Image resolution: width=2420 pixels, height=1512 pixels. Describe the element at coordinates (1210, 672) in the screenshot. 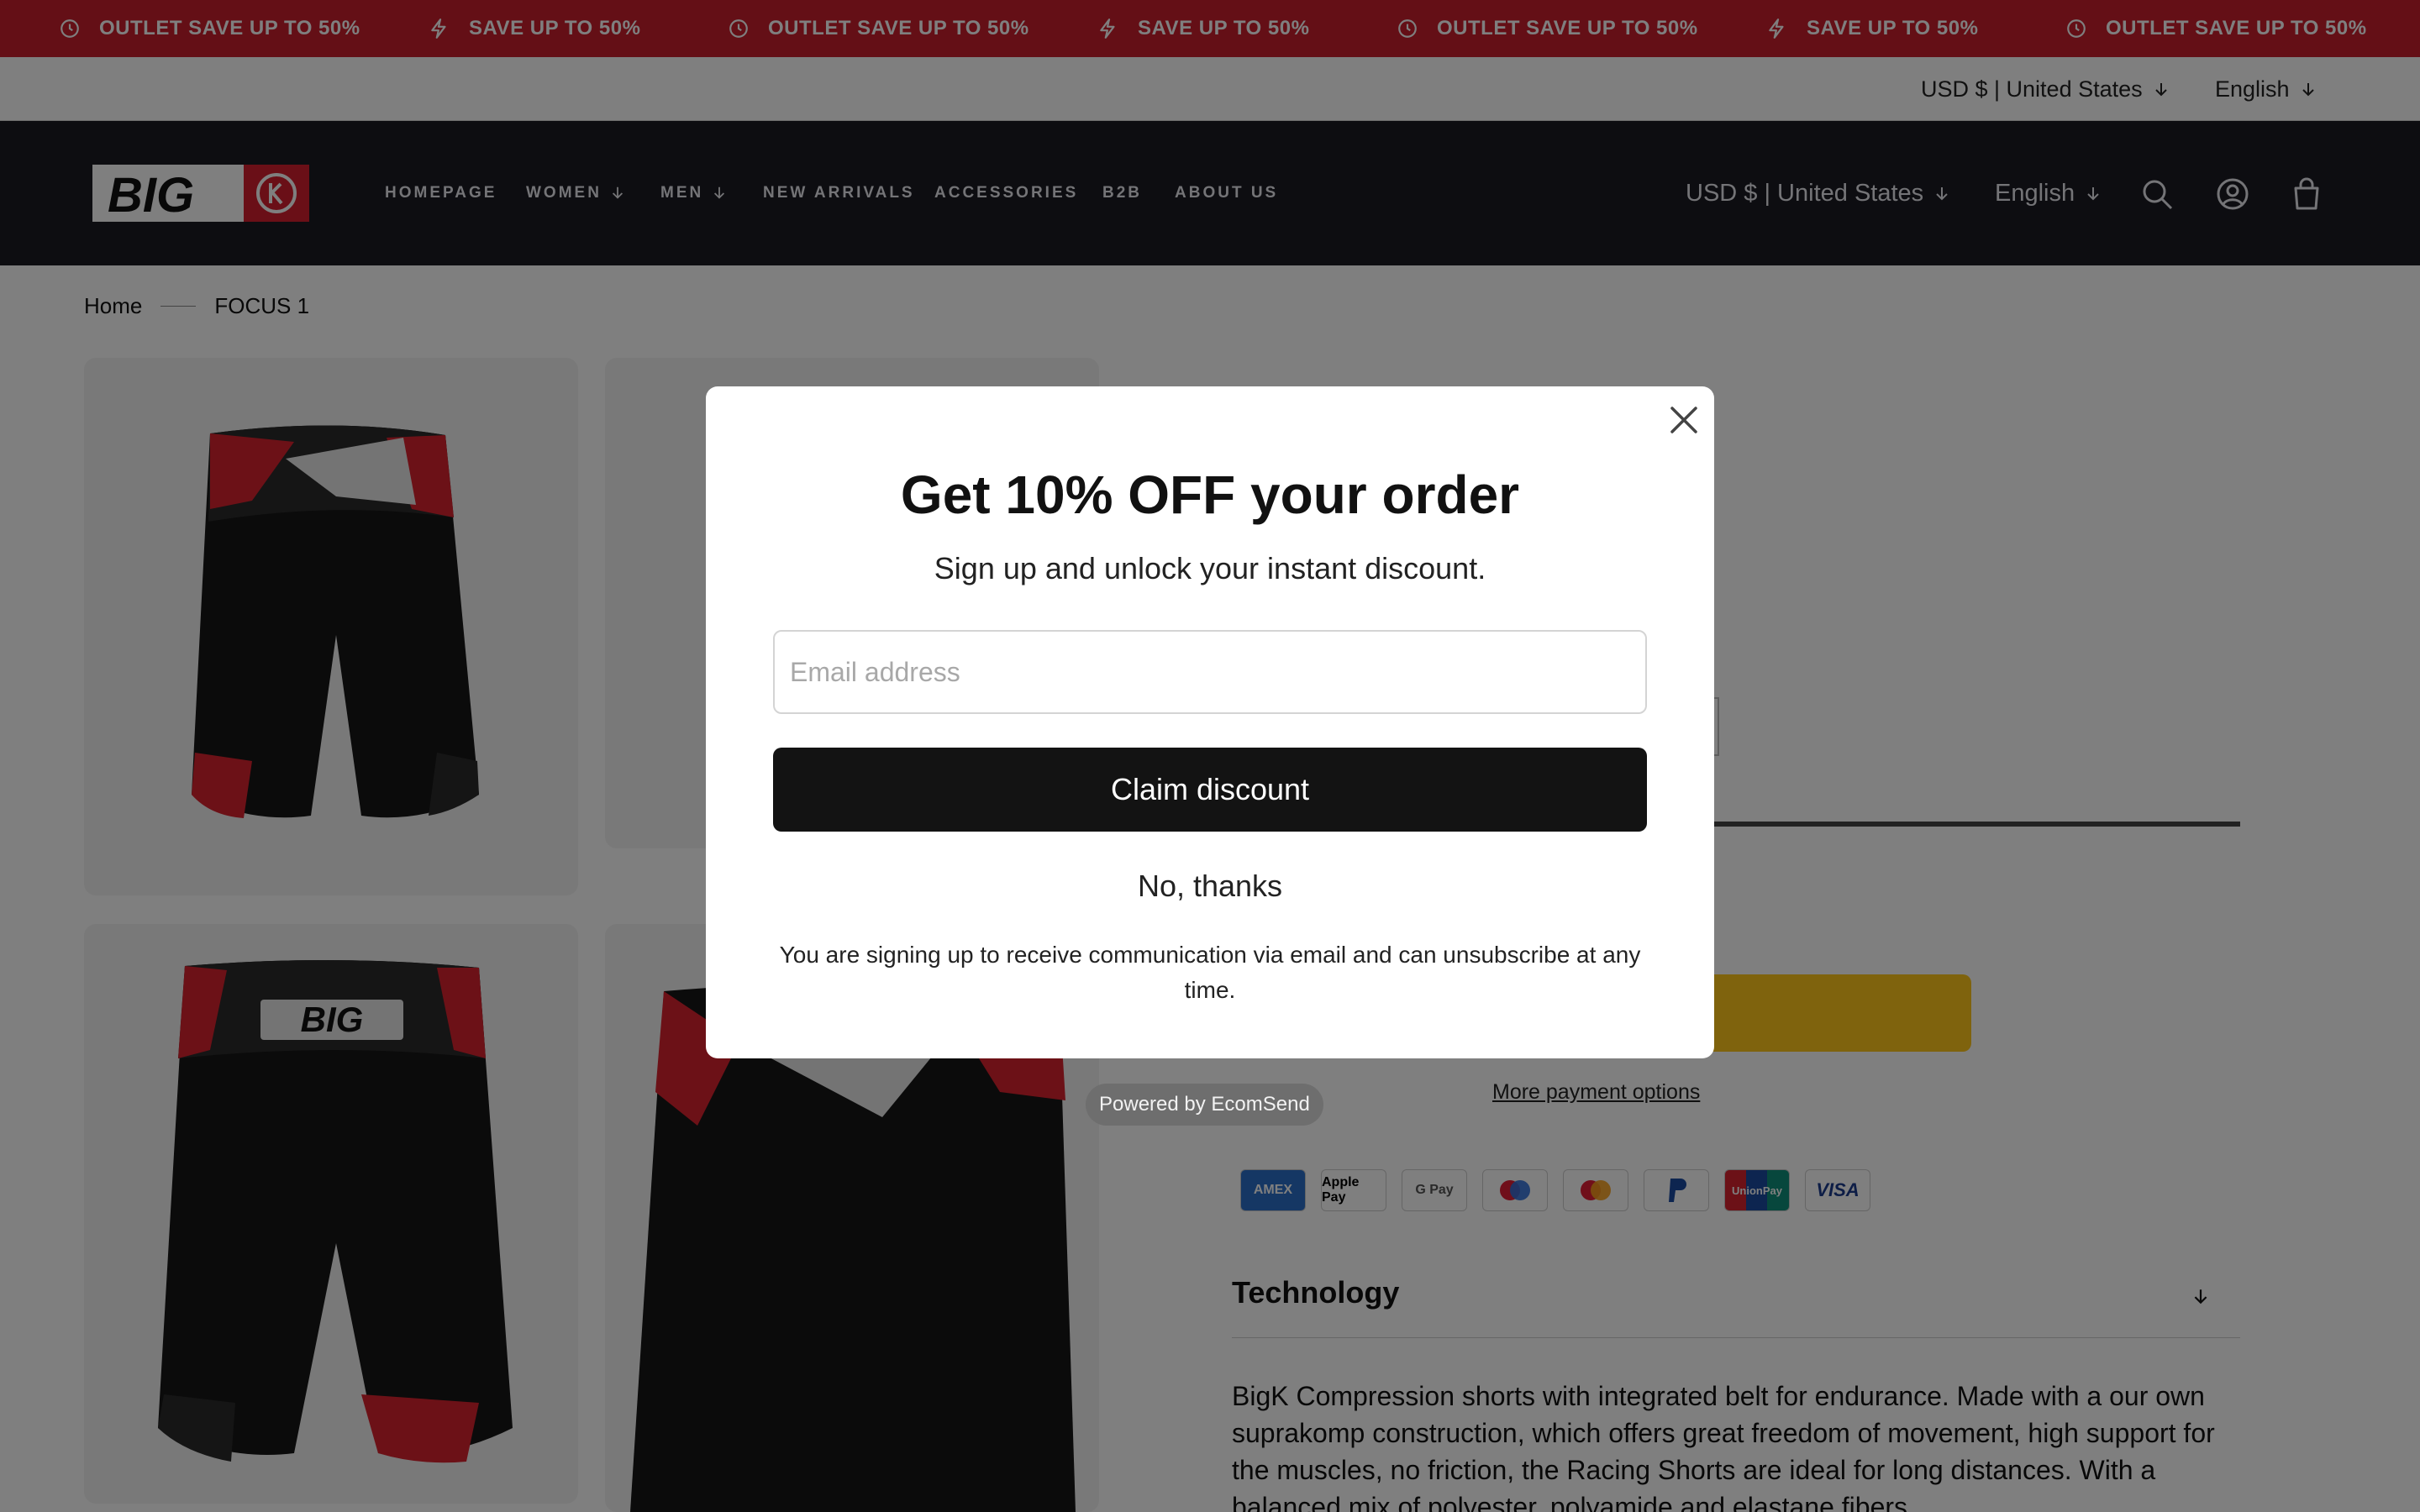

I see `email-field` at that location.